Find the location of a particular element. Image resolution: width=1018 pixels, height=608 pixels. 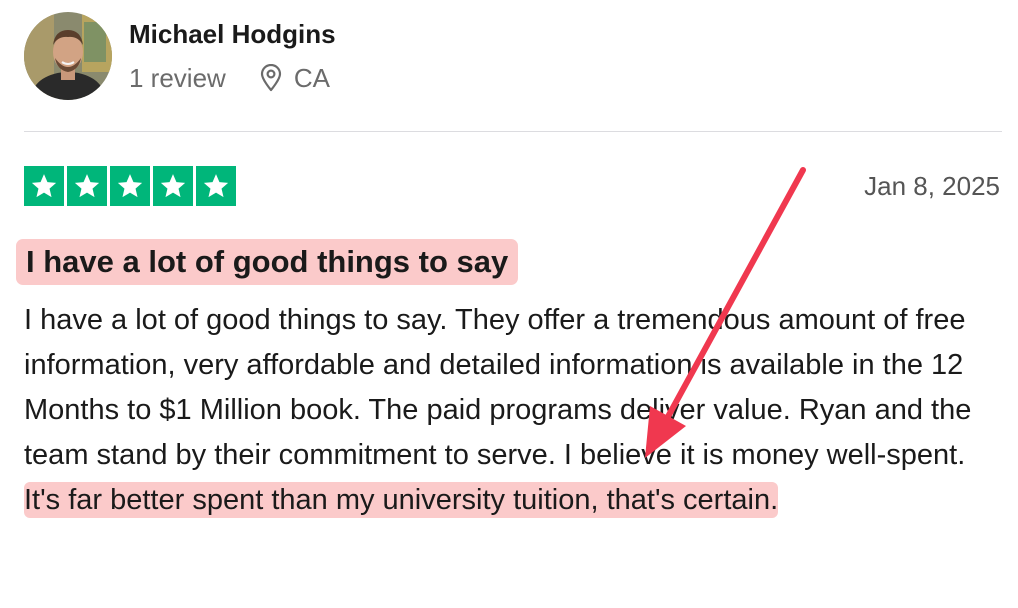

review-date: Jan 8, 2025 is located at coordinates (932, 186).